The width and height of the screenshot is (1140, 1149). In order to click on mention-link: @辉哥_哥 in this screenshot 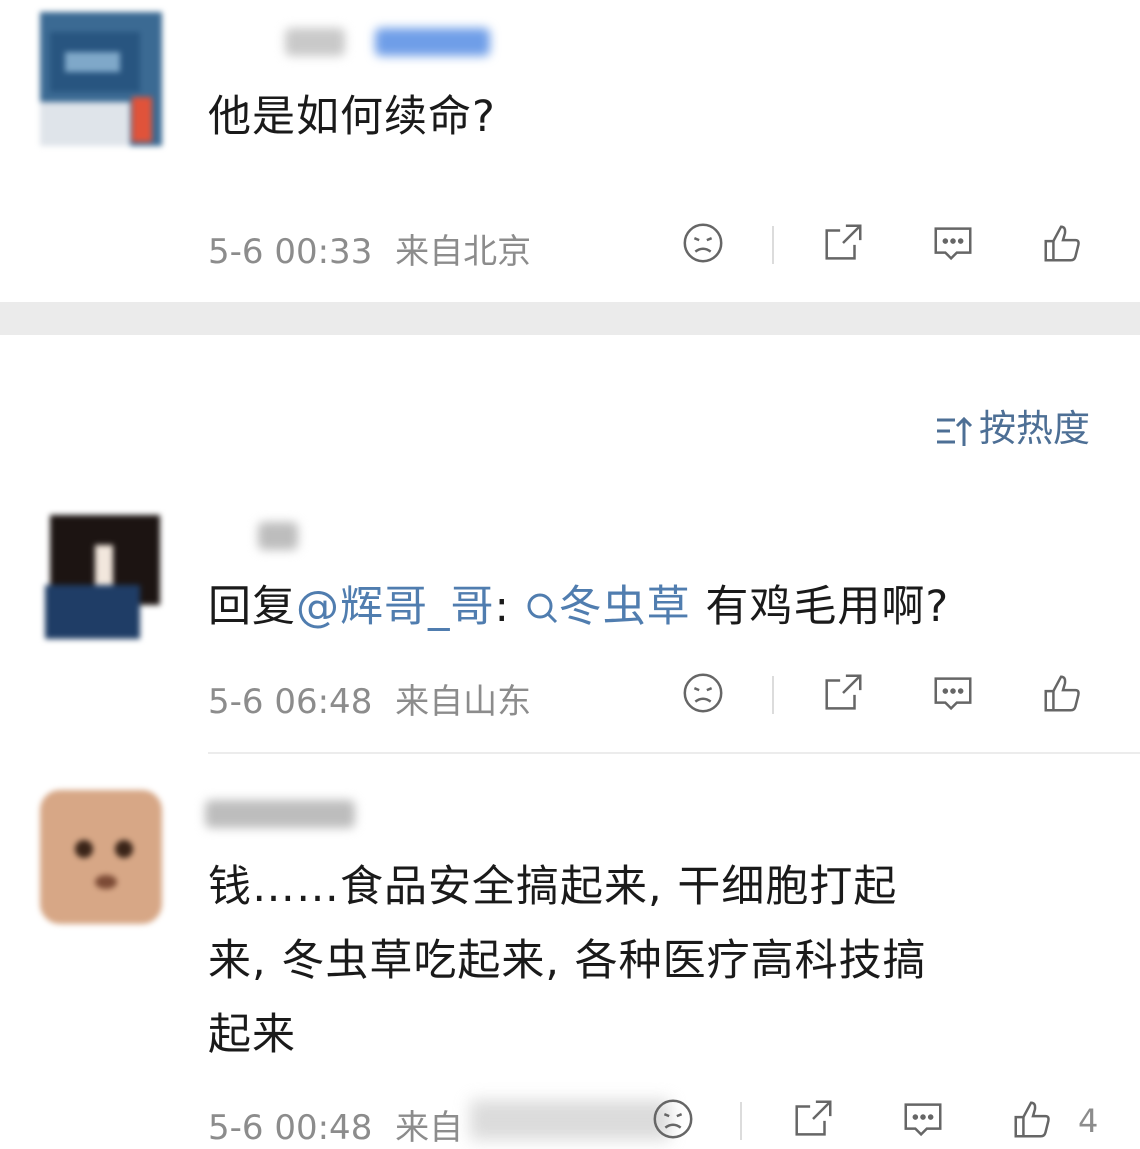, I will do `click(395, 607)`.